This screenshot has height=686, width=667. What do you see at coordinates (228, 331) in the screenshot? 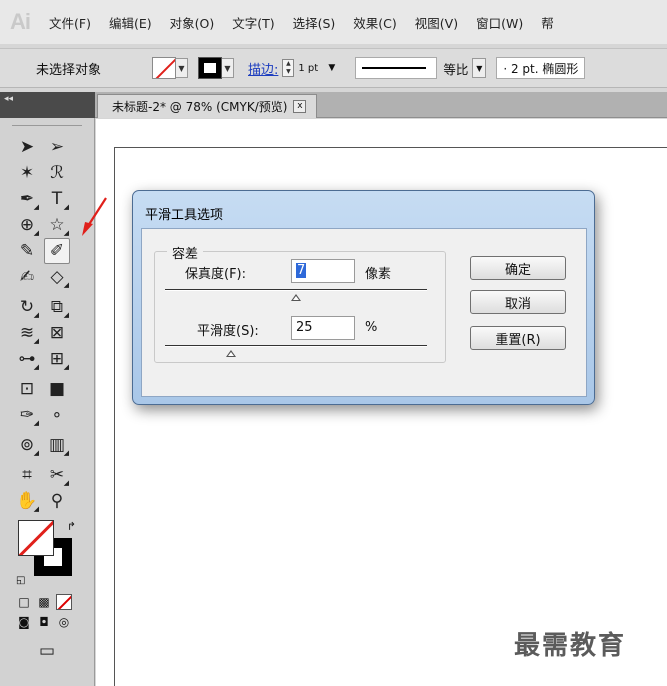
I see `smoothness-label: 平滑度(S):` at bounding box center [228, 331].